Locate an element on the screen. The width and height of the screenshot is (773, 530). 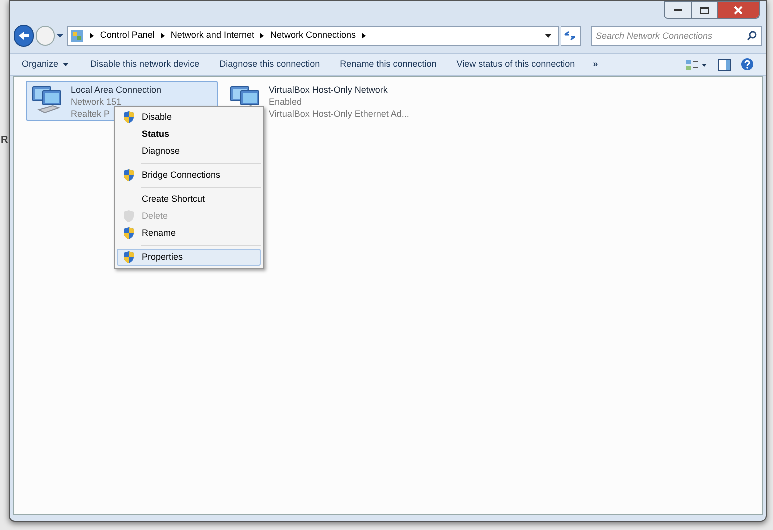
network-computer-icon is located at coordinates (47, 100).